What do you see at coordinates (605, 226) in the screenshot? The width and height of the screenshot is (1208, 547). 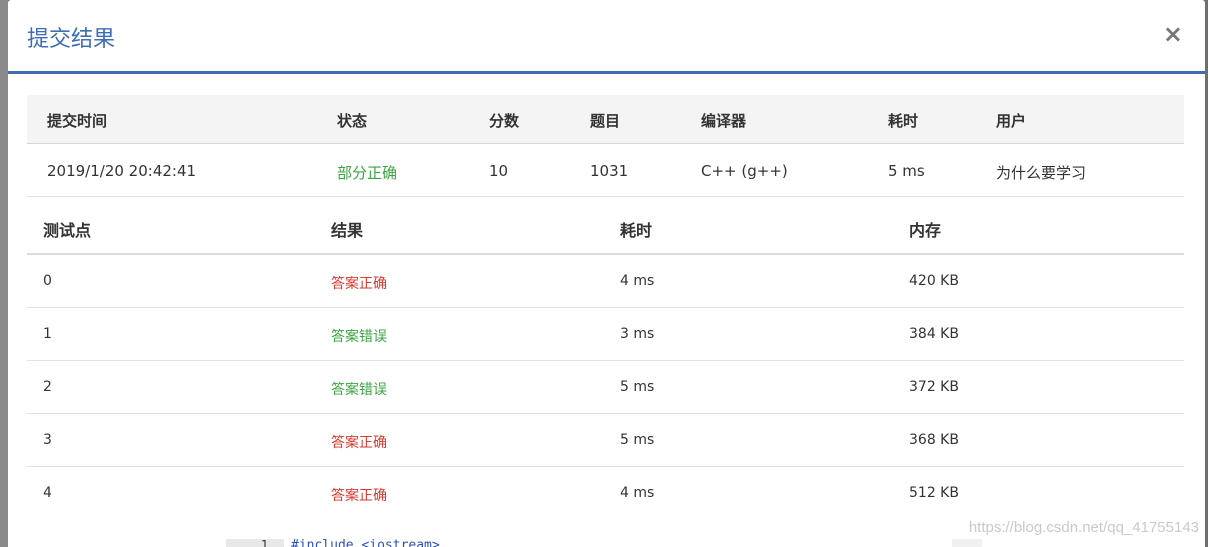 I see `tests-header-row: 测试点 结果 耗时 内存` at bounding box center [605, 226].